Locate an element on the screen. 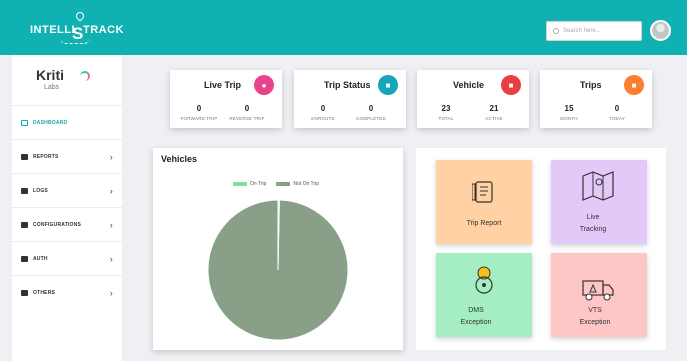  stat-card-trip-status: Trip Status ■ 0 ENROUTE 0 COMPLETED is located at coordinates (350, 99).